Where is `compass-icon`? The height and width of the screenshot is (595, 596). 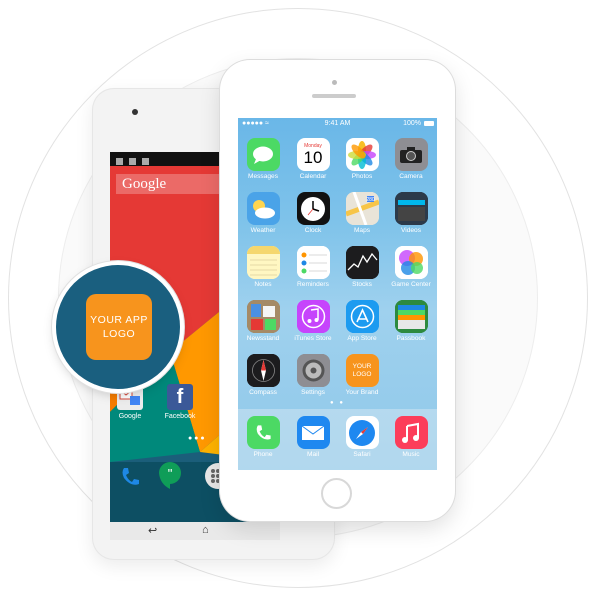
compass-icon is located at coordinates (263, 370).